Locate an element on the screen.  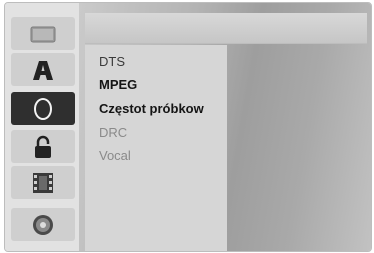
sidebar-item-general is located at coordinates (43, 33).